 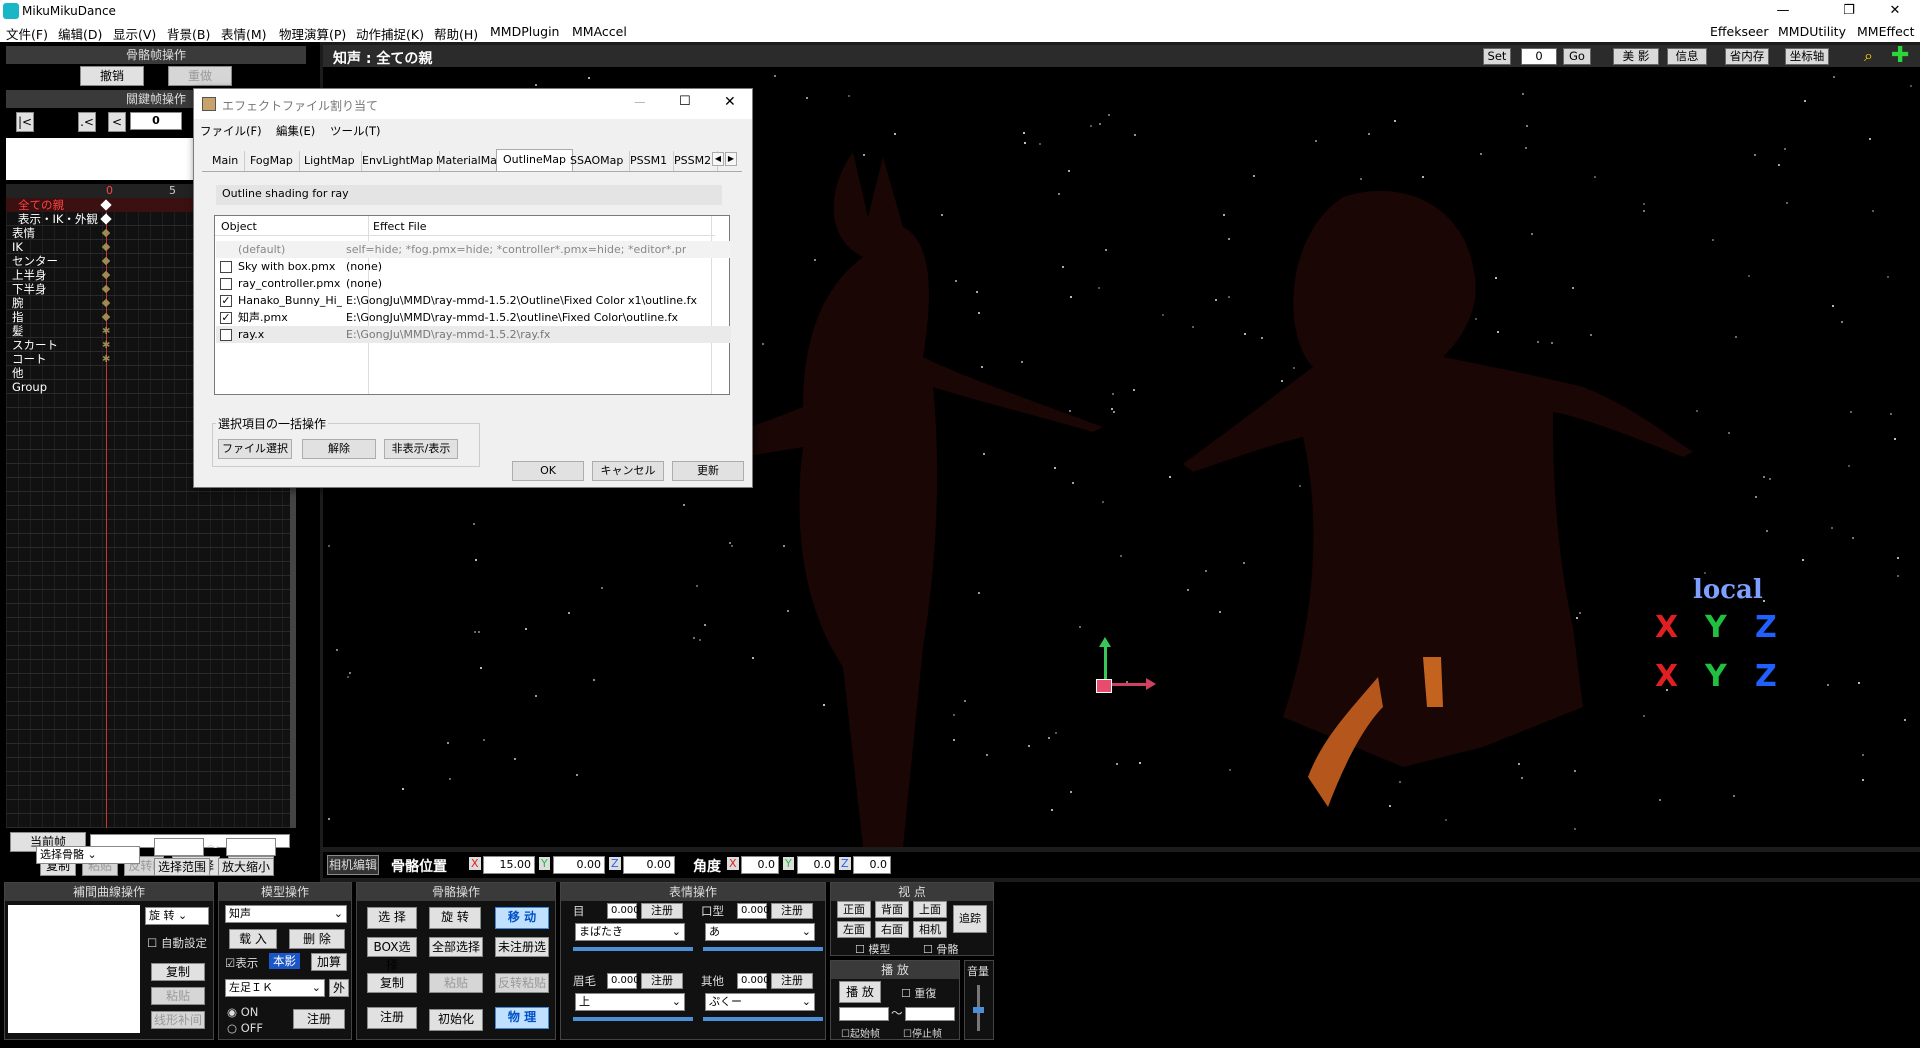 I want to click on mouth-value: 0.000, so click(x=753, y=911).